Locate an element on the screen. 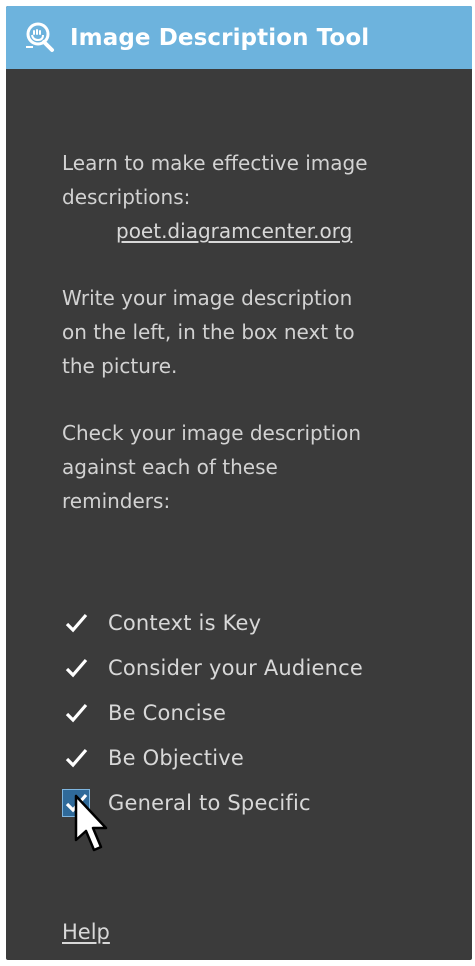  reminder-general-to-specific: General to Specific is located at coordinates (257, 802).